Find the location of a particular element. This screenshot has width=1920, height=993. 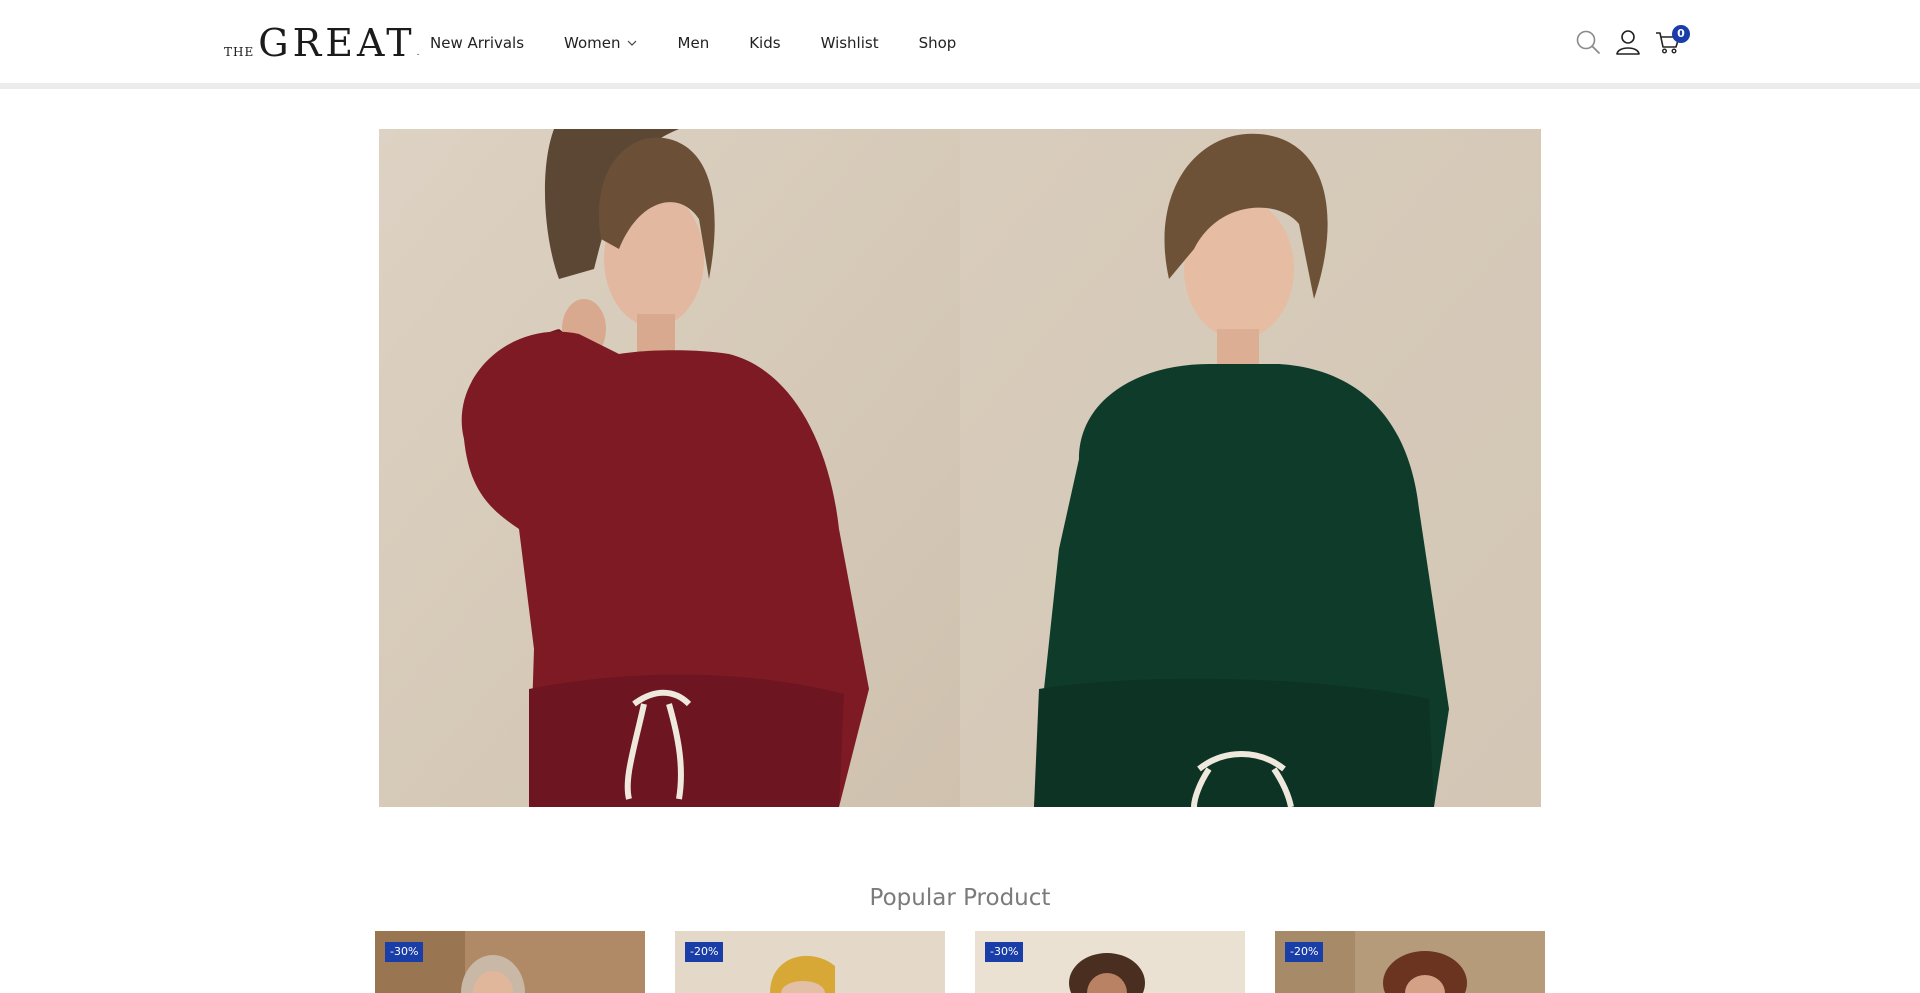

nav-label: Men is located at coordinates (693, 43).